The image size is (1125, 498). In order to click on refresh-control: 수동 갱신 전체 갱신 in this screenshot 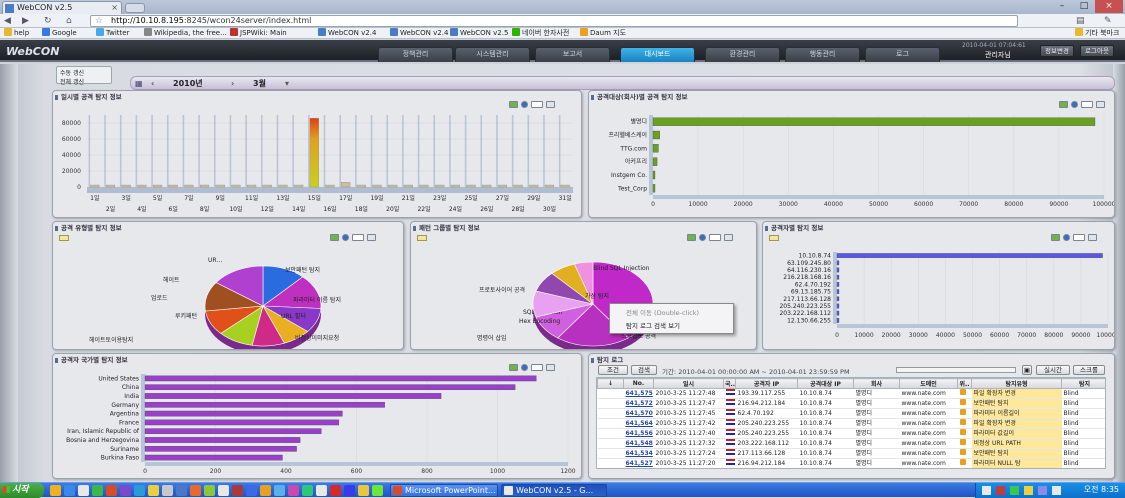, I will do `click(84, 76)`.